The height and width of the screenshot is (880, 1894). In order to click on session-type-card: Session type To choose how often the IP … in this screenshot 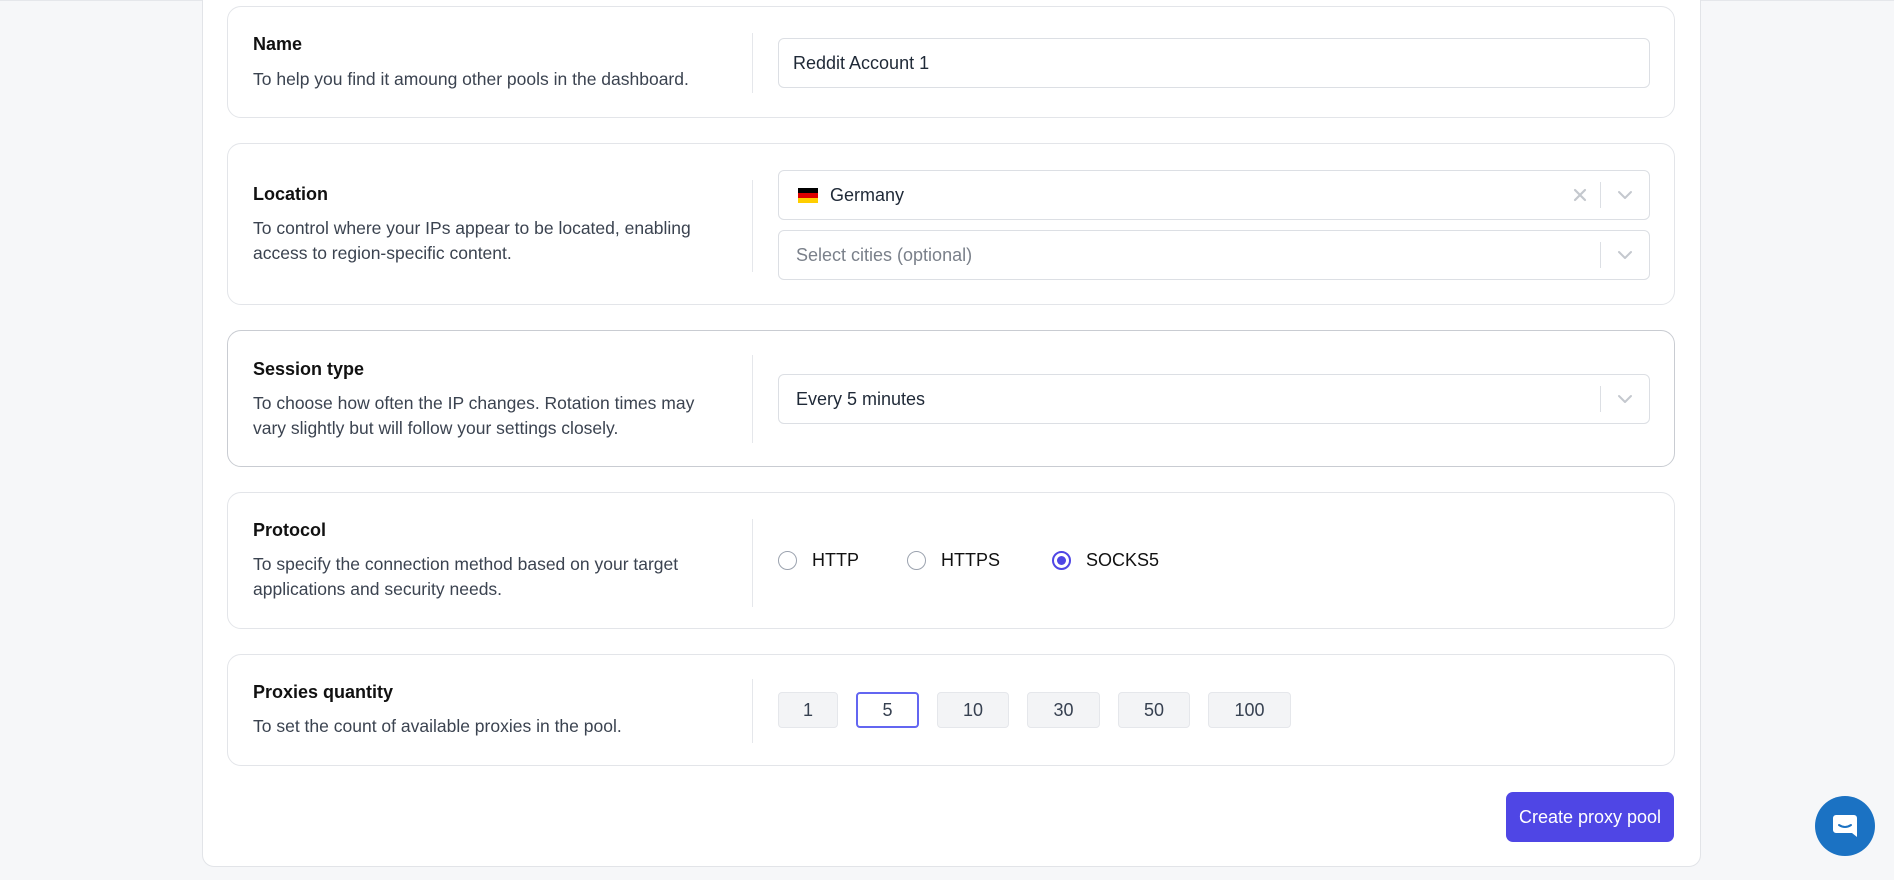, I will do `click(951, 398)`.